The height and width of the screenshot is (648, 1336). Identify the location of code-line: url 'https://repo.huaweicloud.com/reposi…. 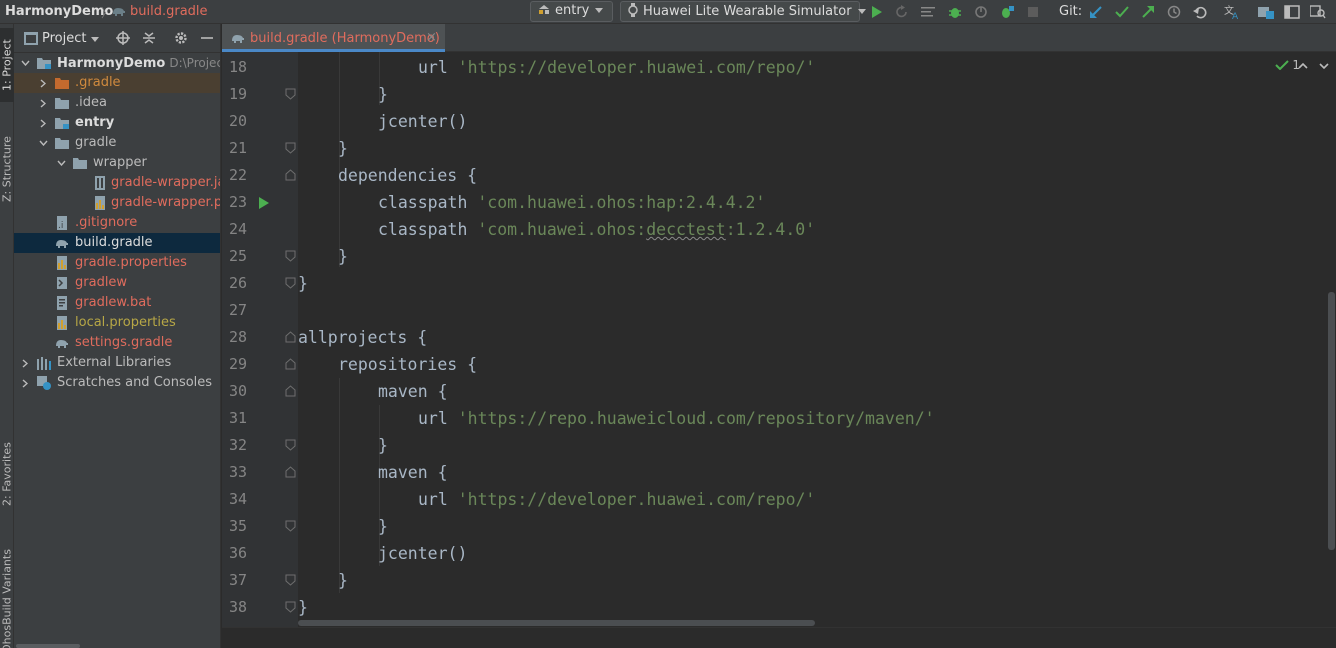
(676, 418).